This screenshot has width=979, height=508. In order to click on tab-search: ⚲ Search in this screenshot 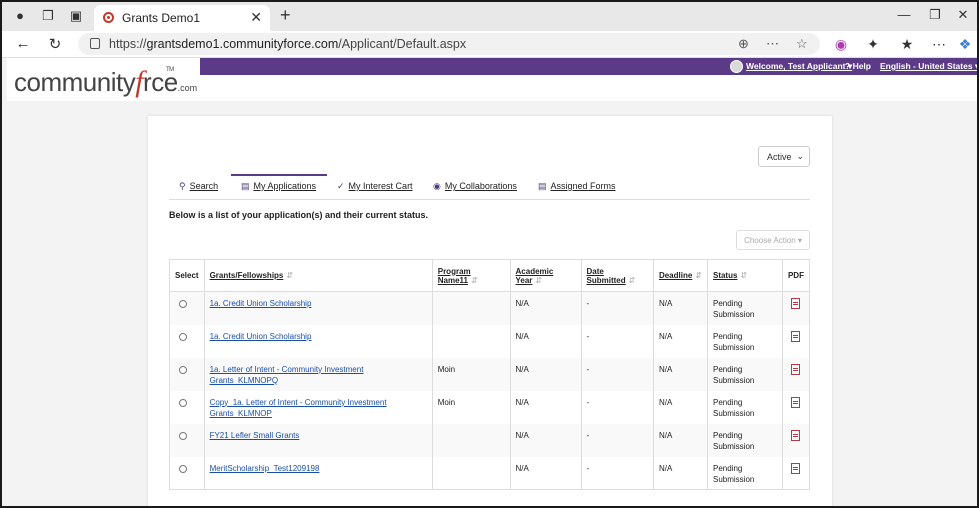, I will do `click(198, 186)`.